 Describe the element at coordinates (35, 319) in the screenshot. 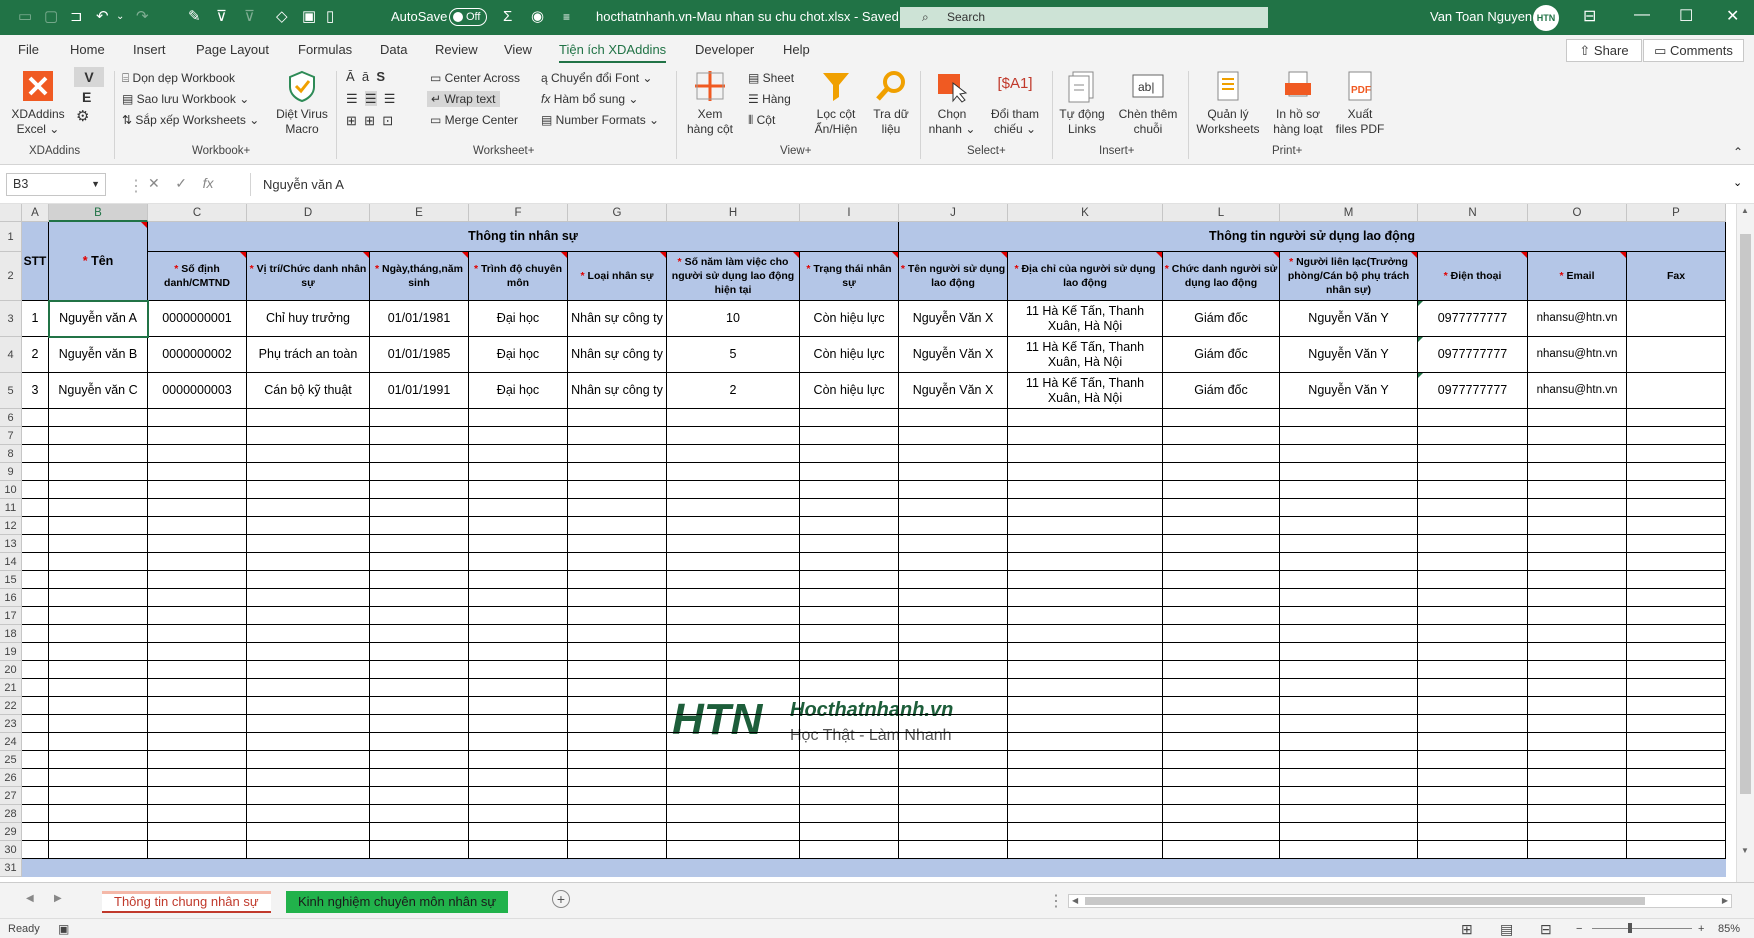

I see `cell-a3: 1` at that location.